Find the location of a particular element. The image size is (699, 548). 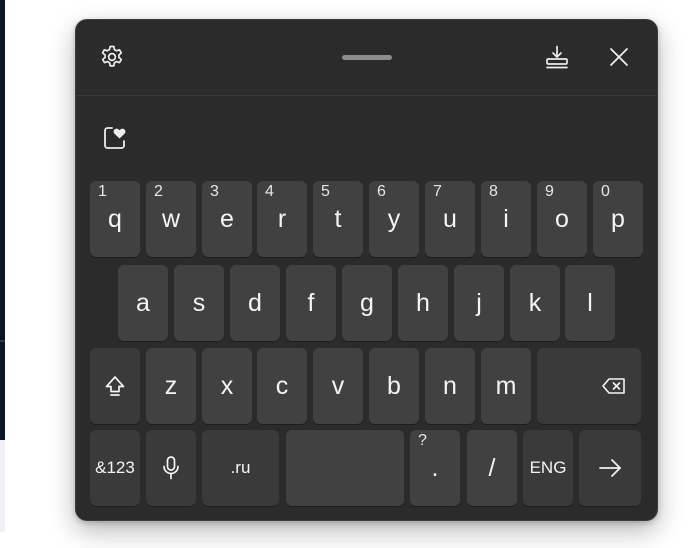

enter-key is located at coordinates (610, 468).